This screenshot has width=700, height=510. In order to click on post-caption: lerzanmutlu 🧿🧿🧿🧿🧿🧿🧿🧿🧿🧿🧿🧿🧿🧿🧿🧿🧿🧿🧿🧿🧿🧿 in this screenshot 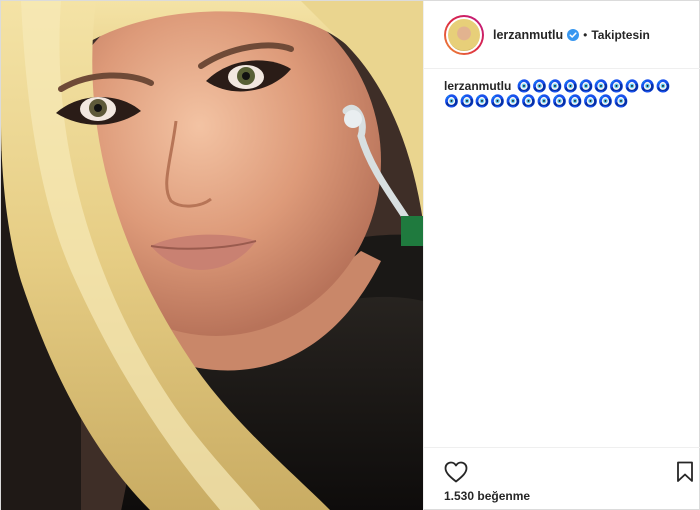, I will do `click(564, 94)`.